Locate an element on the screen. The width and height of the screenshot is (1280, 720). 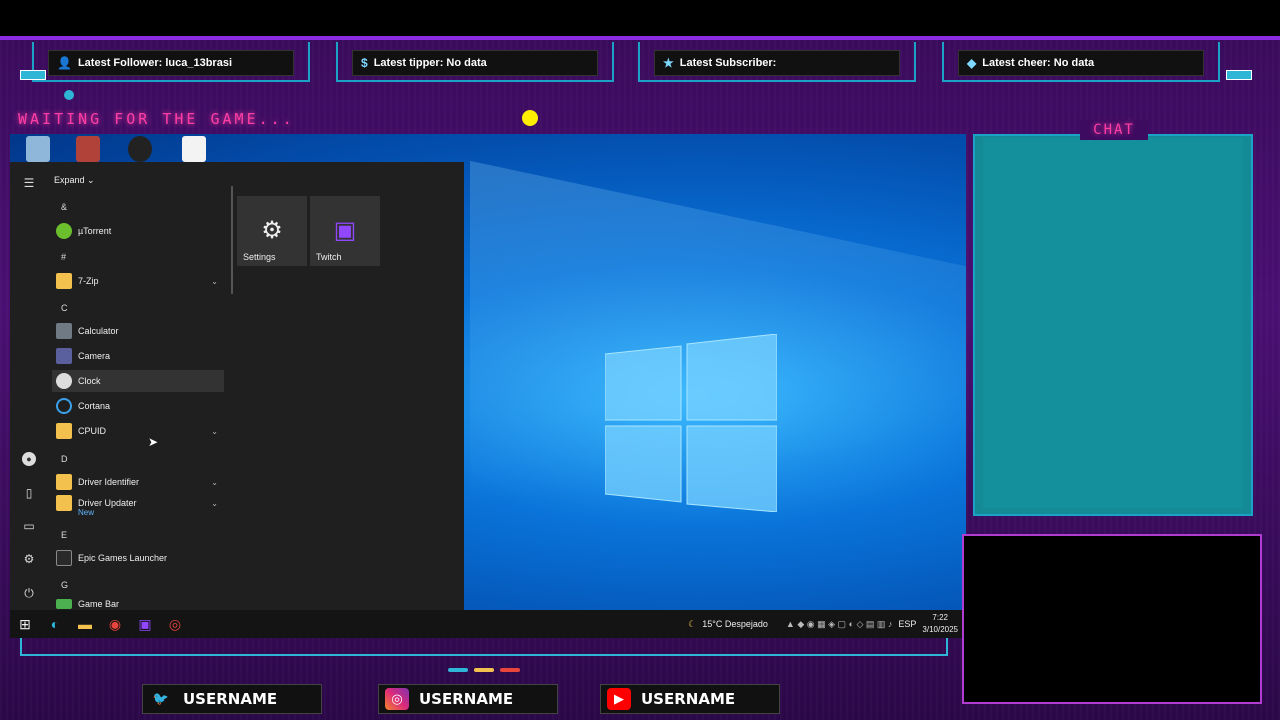
social-instagram: ◎ USERNAME is located at coordinates (468, 699).